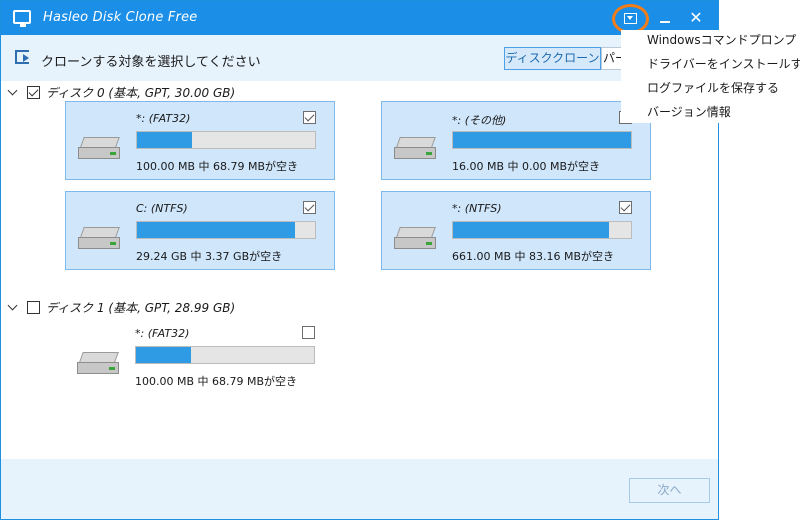 Image resolution: width=800 pixels, height=520 pixels. What do you see at coordinates (120, 17) in the screenshot?
I see `window-title: Hasleo Disk Clone Free` at bounding box center [120, 17].